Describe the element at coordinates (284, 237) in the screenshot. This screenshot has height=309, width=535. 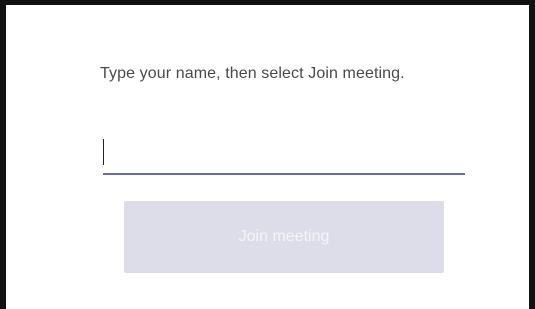
I see `join-meeting-button: Join meeting` at that location.